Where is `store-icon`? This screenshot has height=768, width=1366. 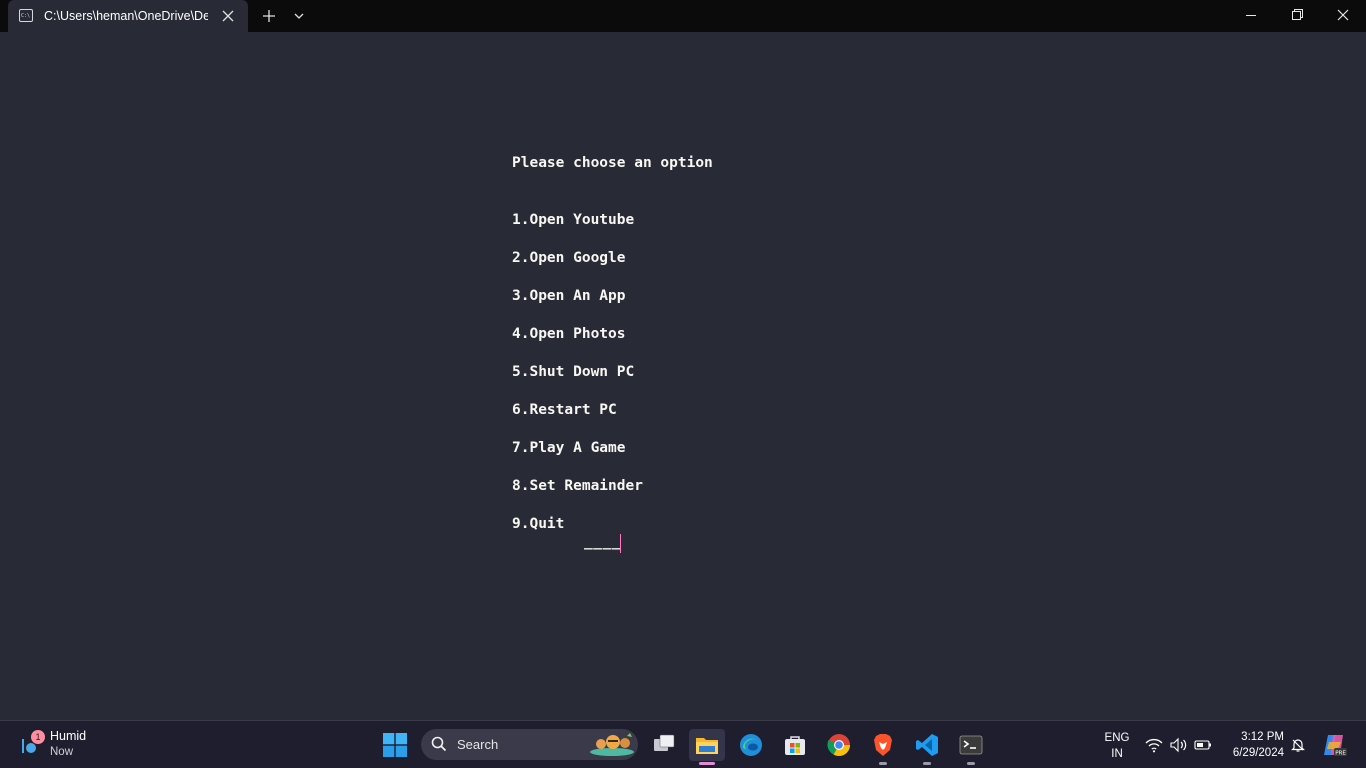
store-icon is located at coordinates (795, 745).